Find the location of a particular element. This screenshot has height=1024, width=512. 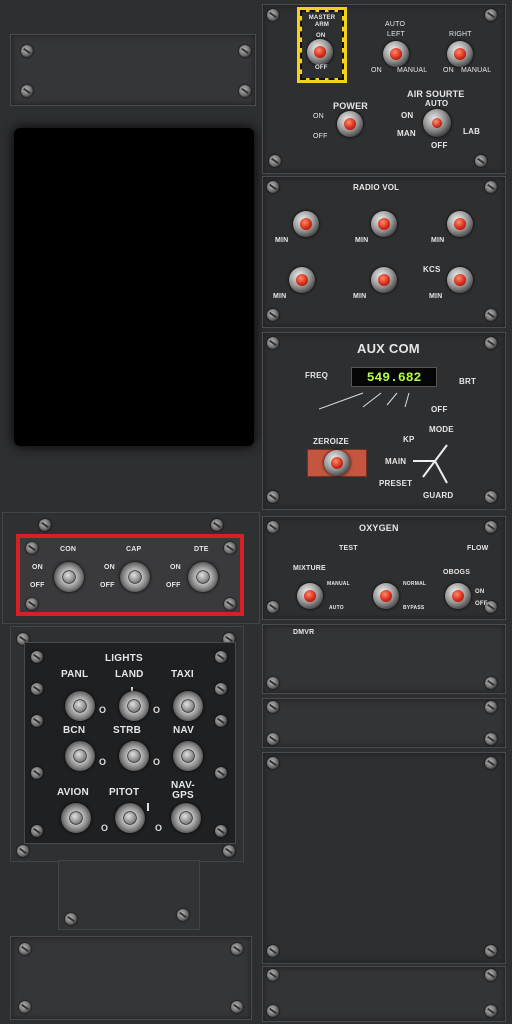

normal-bypass-switch is located at coordinates (386, 596).